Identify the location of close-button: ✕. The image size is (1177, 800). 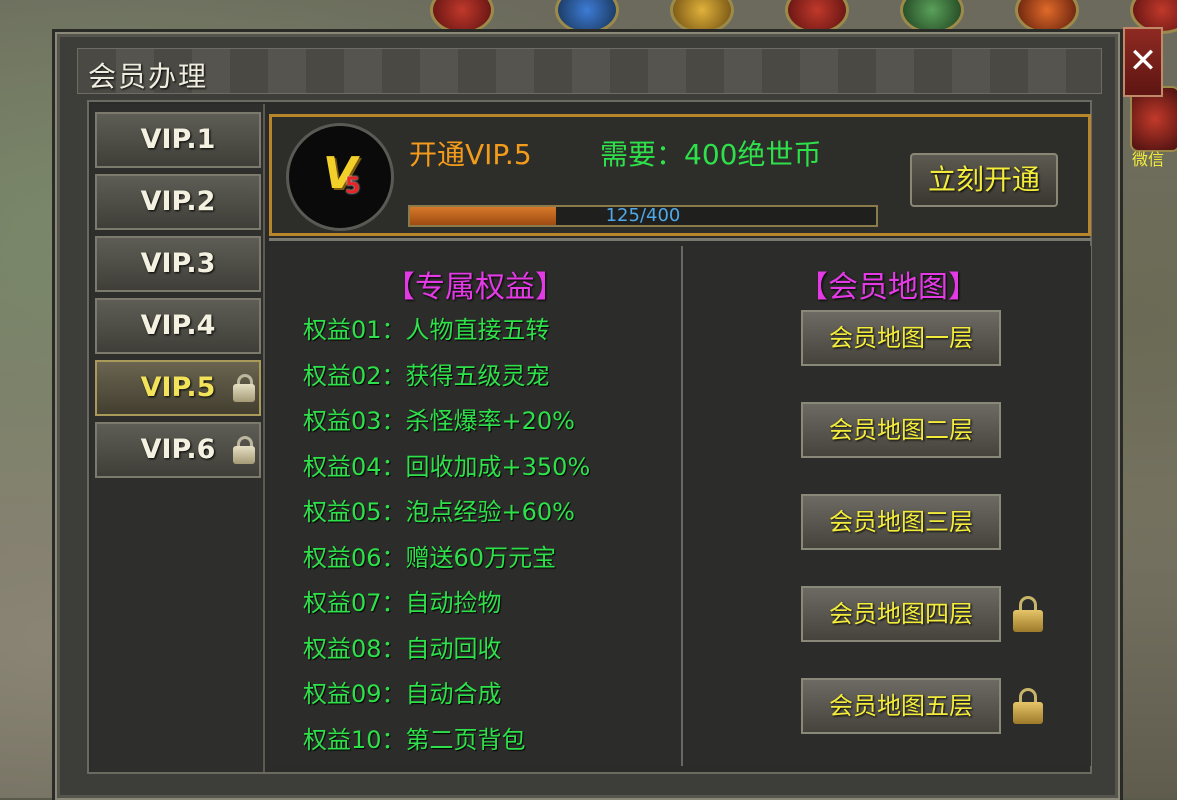
(1143, 62).